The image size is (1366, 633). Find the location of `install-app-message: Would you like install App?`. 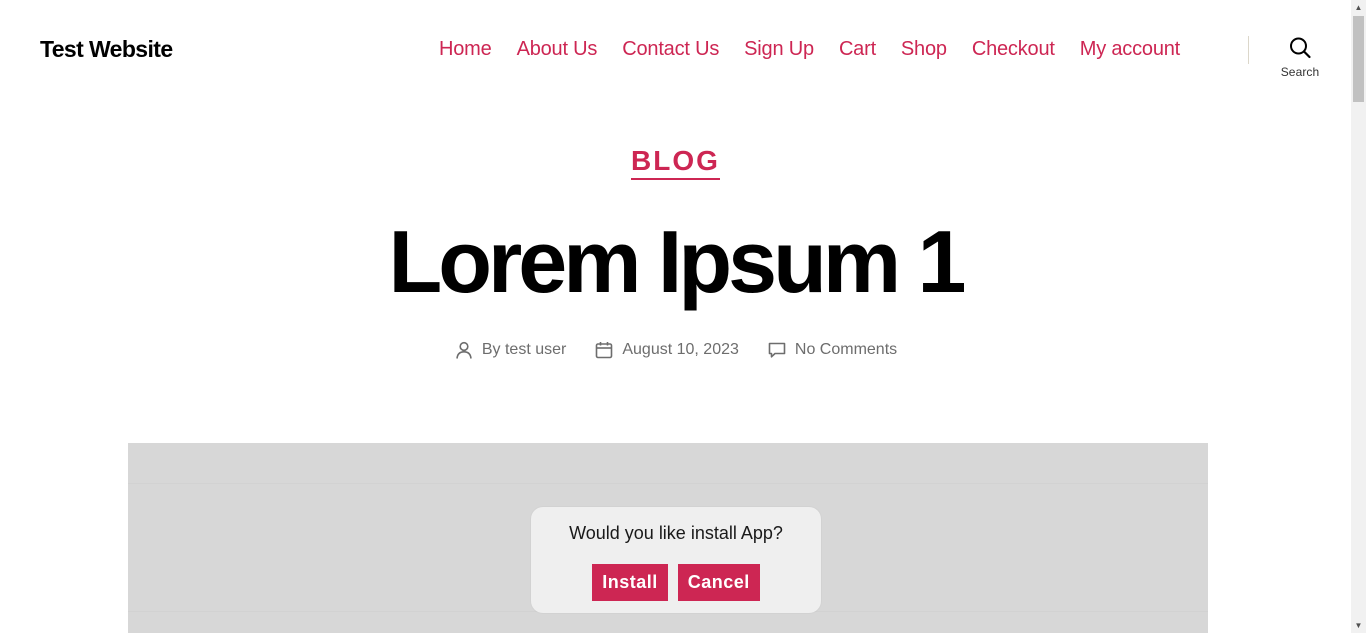

install-app-message: Would you like install App? is located at coordinates (676, 533).